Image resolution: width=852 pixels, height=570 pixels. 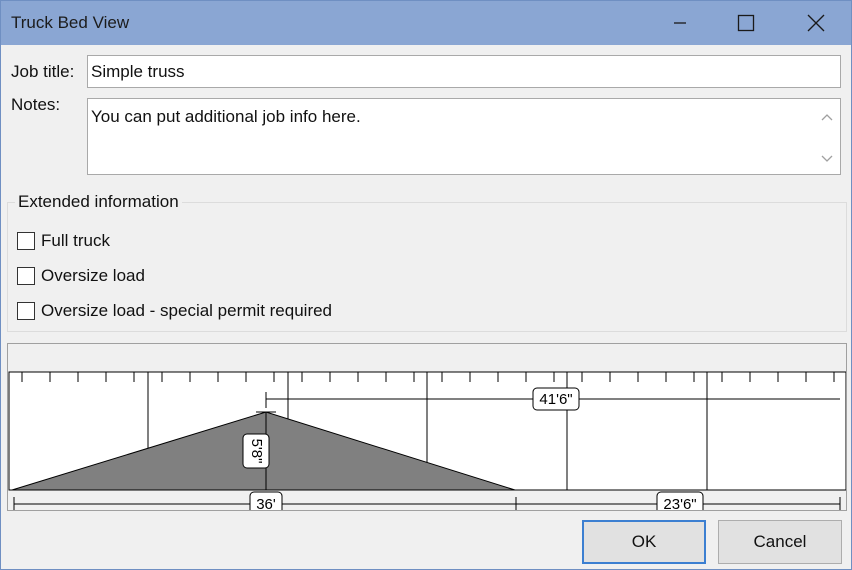 I want to click on full-truck-checkbox-row: Full truck, so click(x=63, y=241).